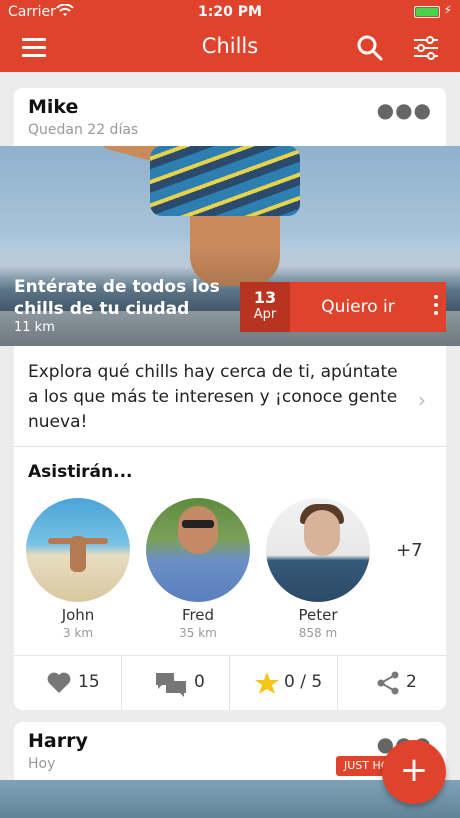  What do you see at coordinates (199, 682) in the screenshot?
I see `comment-count: 0` at bounding box center [199, 682].